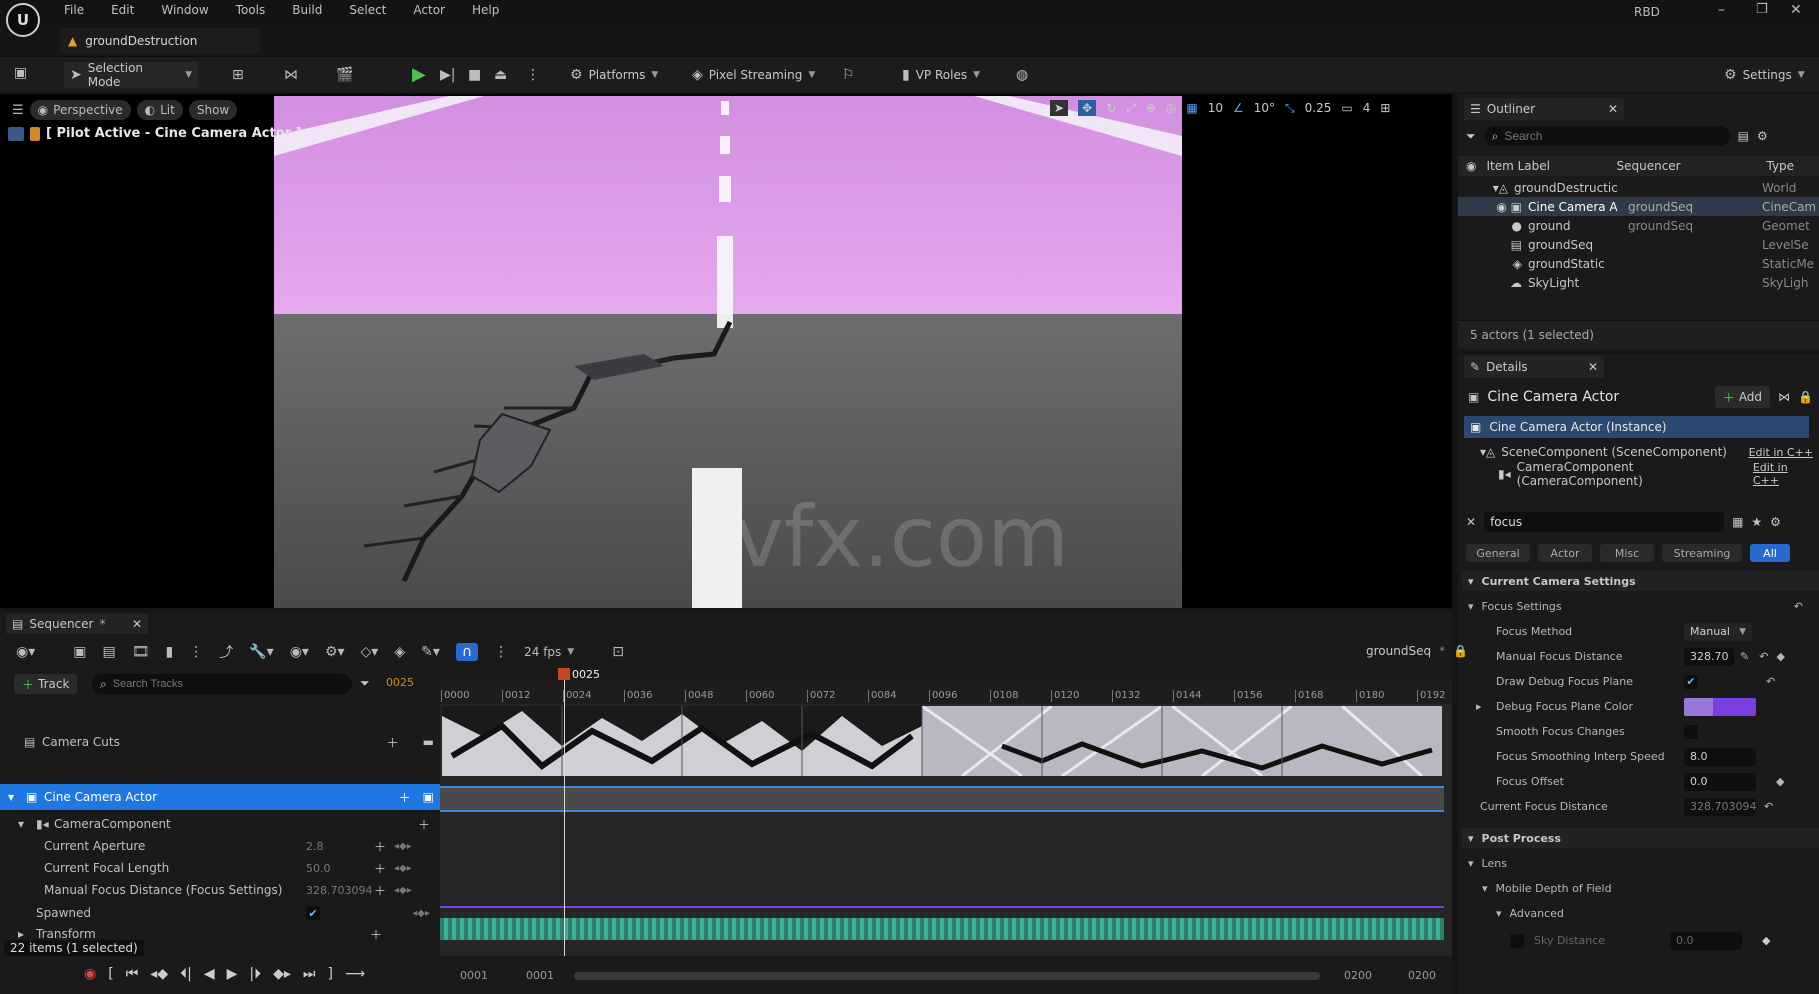 The width and height of the screenshot is (1819, 994). What do you see at coordinates (1720, 781) in the screenshot?
I see `focus-offset-input: 0.0` at bounding box center [1720, 781].